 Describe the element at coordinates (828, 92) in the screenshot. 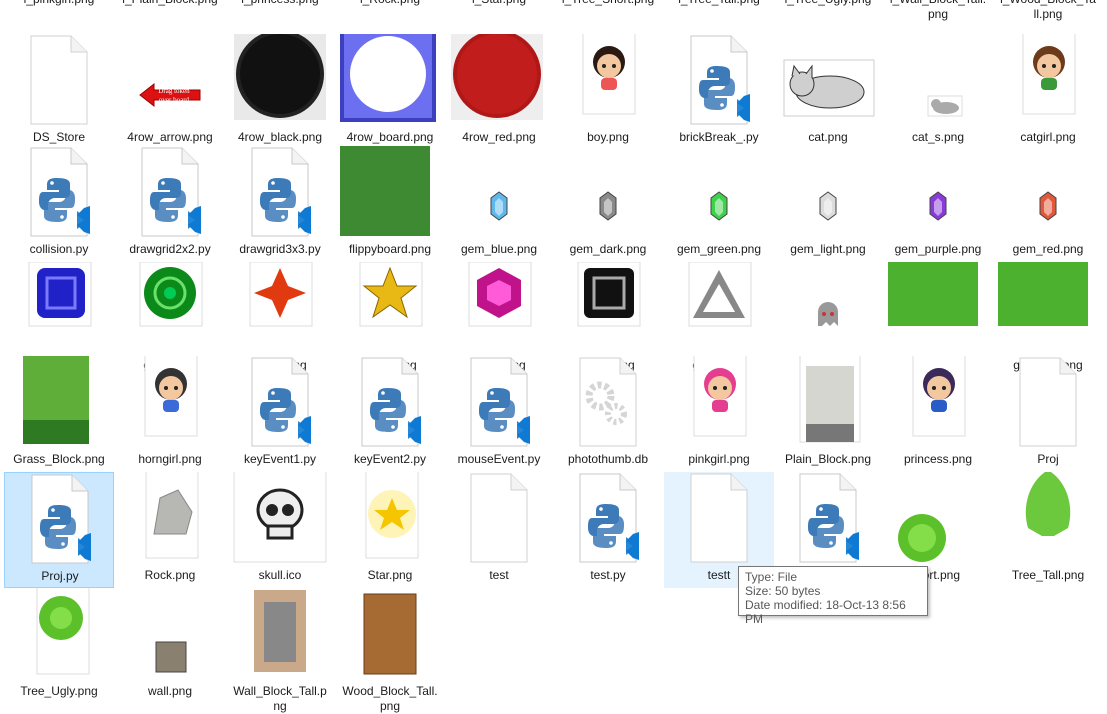

I see `file-item: cat.png` at that location.